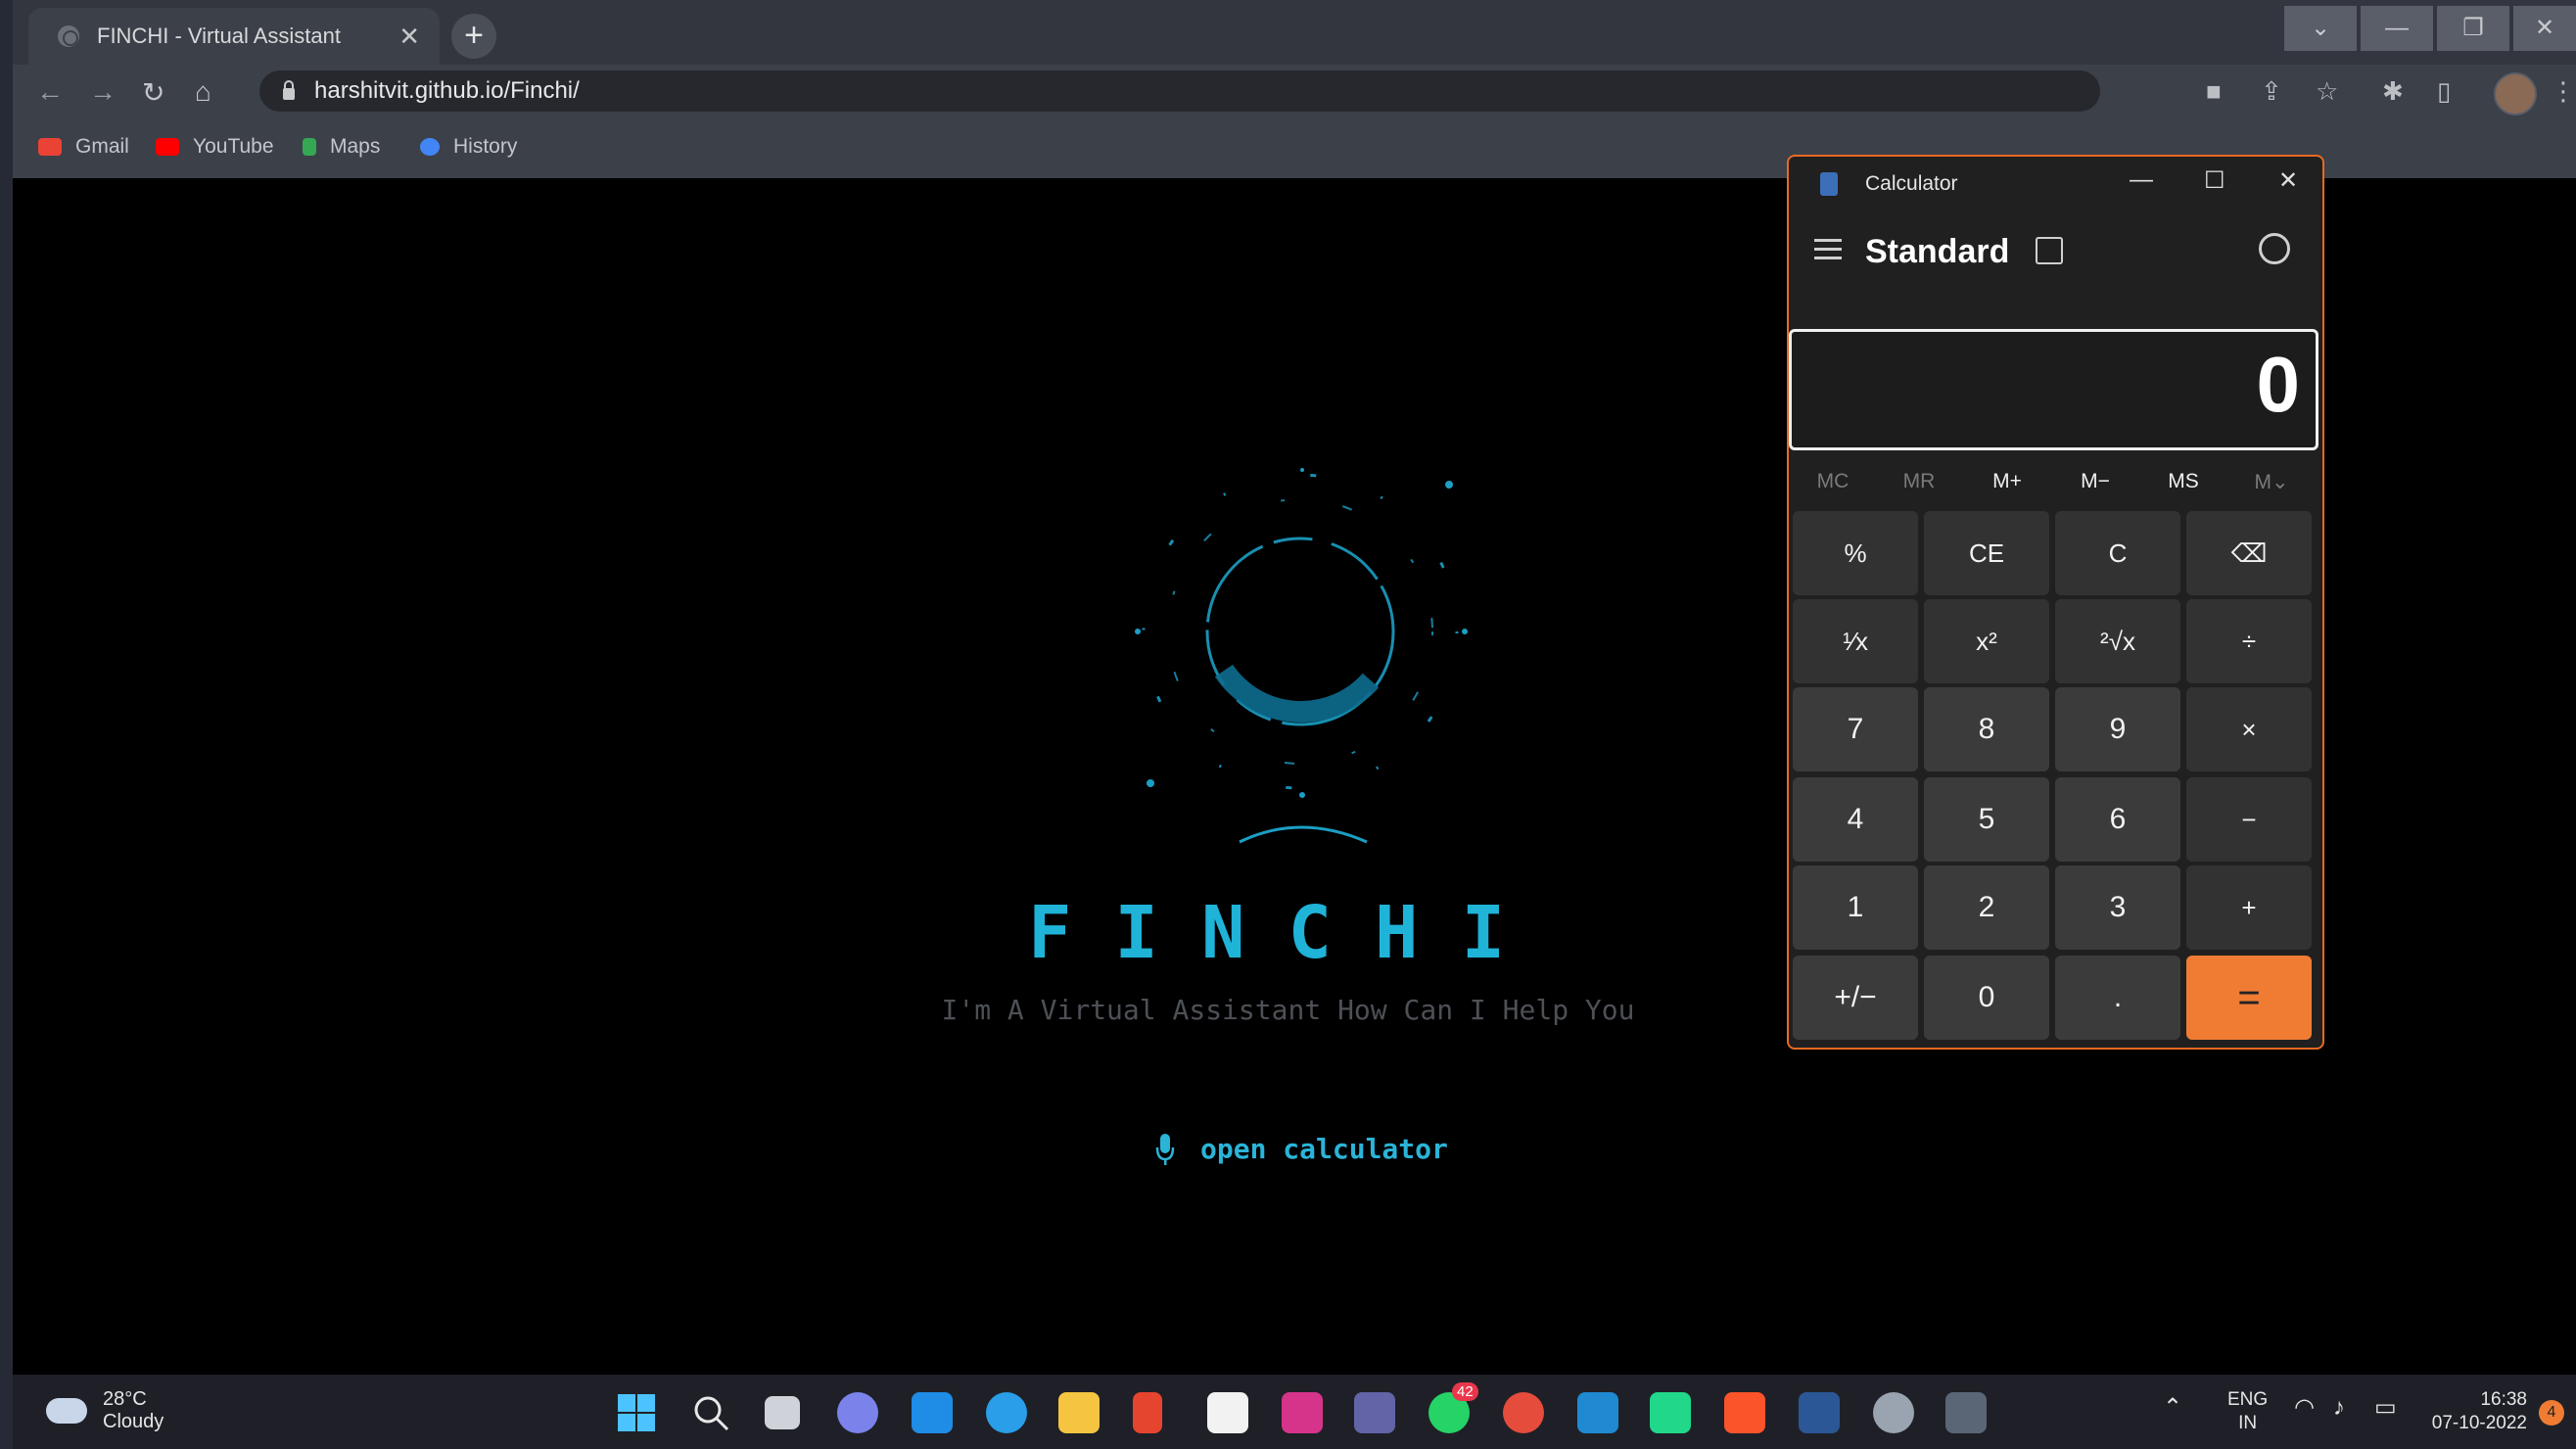 The image size is (2576, 1449). Describe the element at coordinates (84, 147) in the screenshot. I see `bookmark-gmail: Gmail` at that location.